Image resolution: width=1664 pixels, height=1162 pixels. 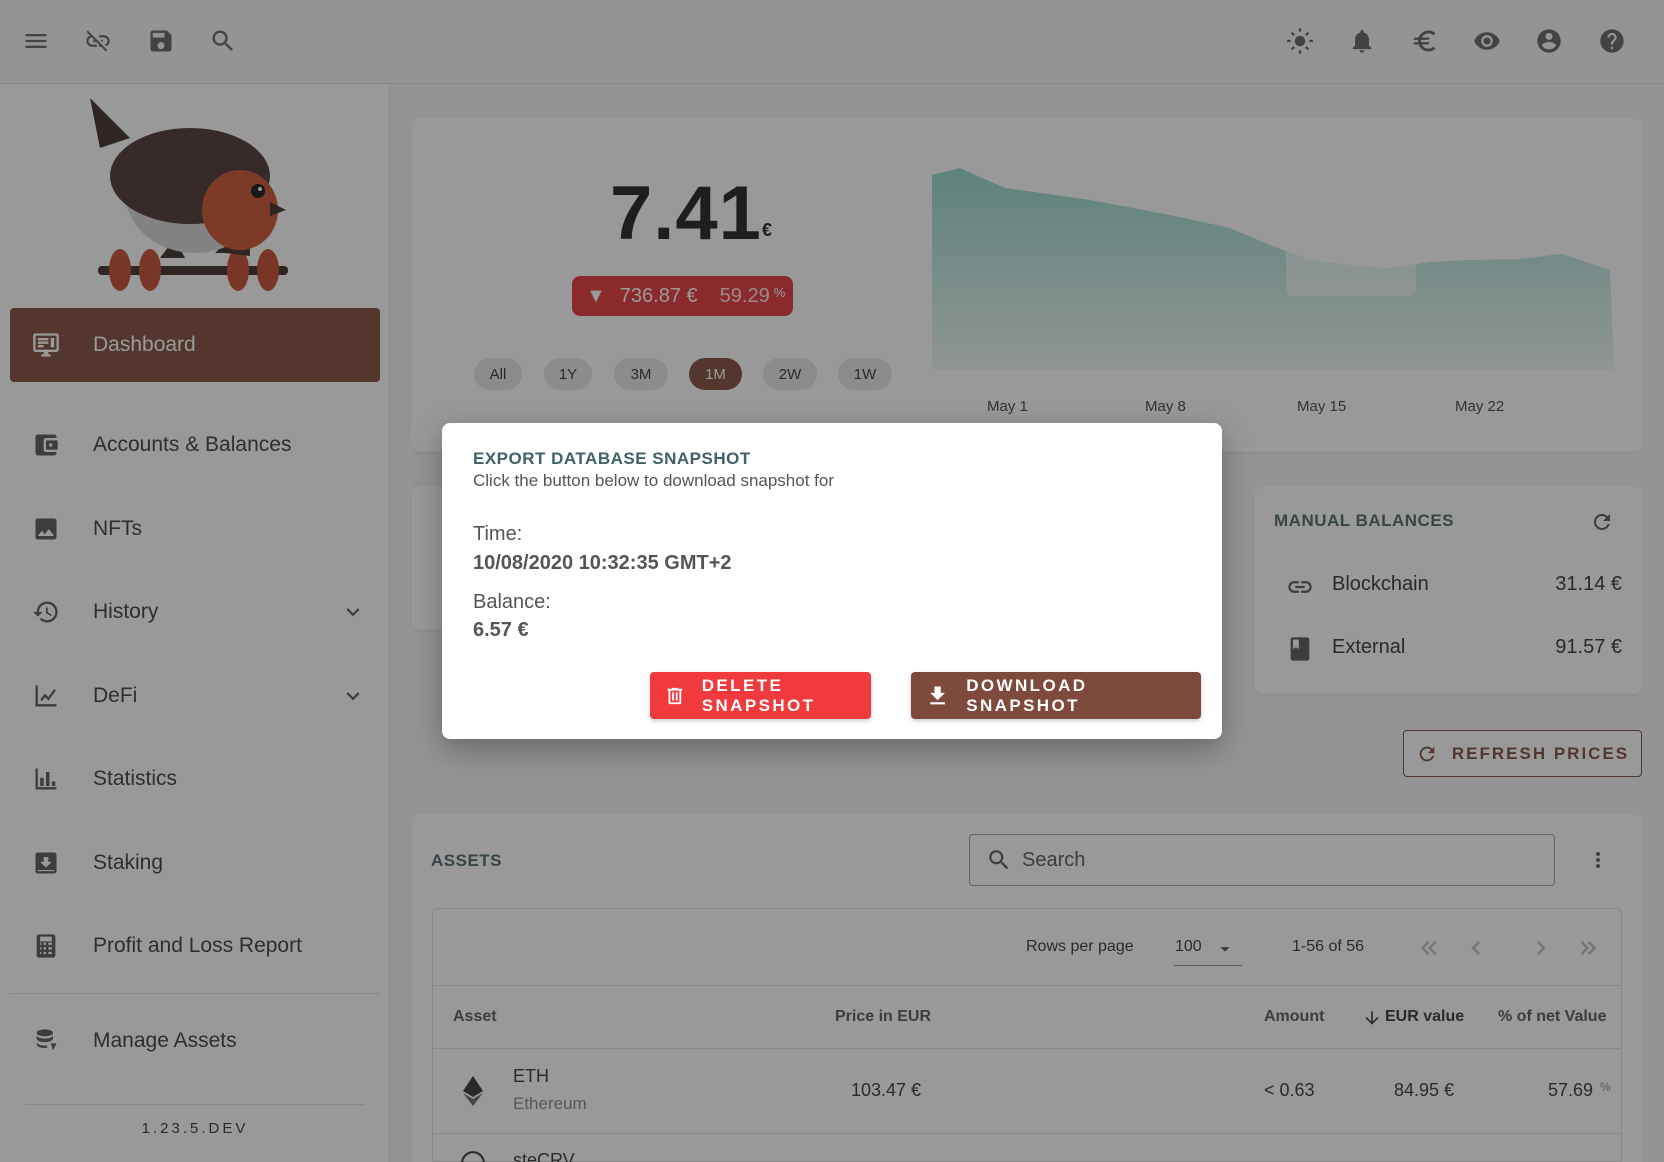 I want to click on download-snapshot-label: DOWNLOAD SNAPSHOT, so click(x=1027, y=695).